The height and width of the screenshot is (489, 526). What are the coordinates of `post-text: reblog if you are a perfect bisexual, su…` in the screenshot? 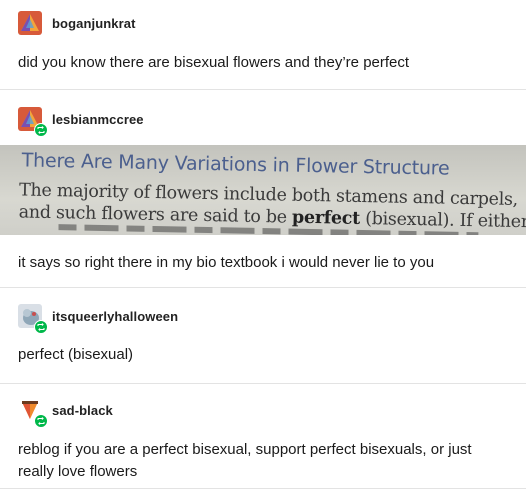 It's located at (245, 460).